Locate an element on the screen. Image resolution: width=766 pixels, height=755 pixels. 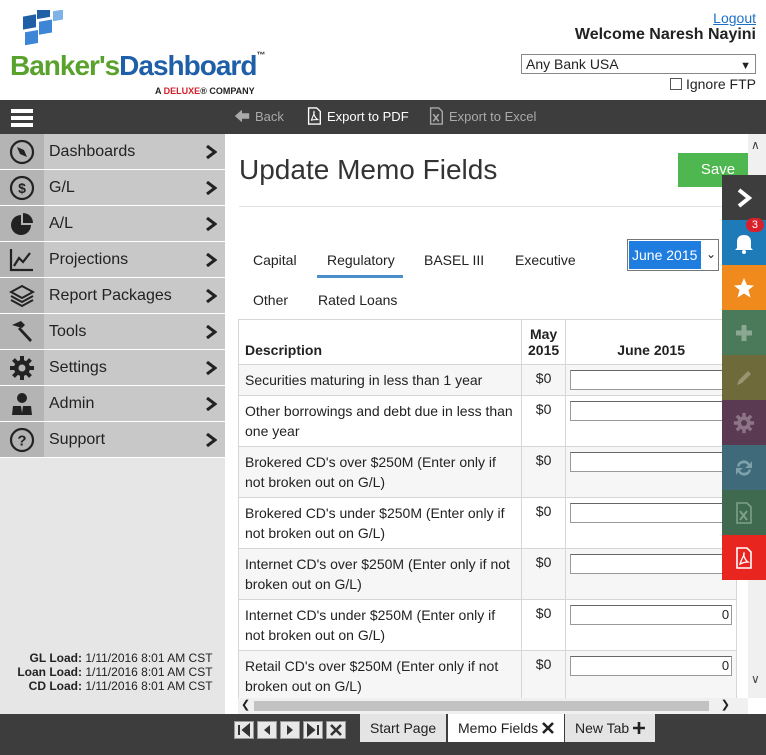
refresh-icon is located at coordinates (744, 467).